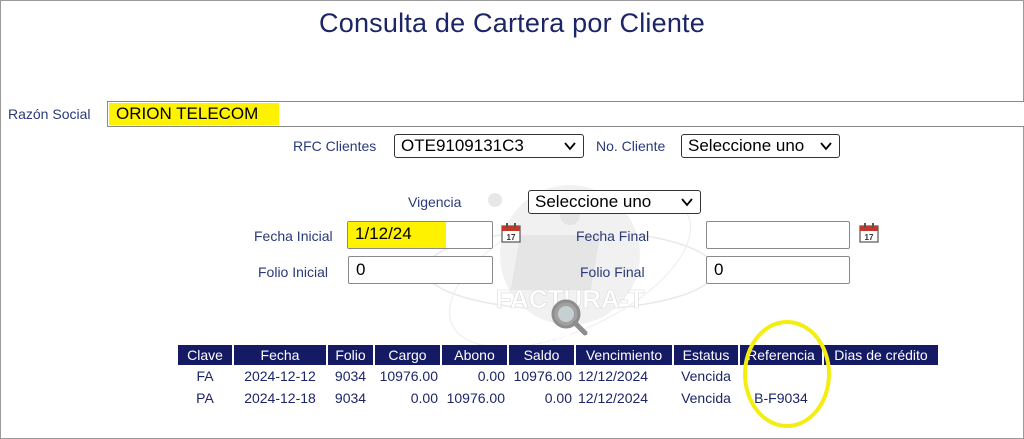 The image size is (1024, 439). I want to click on fecha-inicial-value: 1/12/24, so click(397, 235).